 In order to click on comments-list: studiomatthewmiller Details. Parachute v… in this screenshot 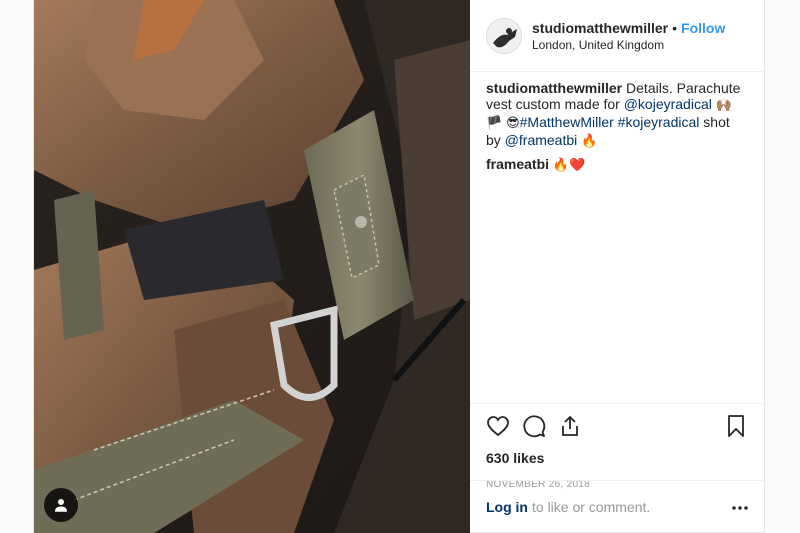, I will do `click(617, 123)`.